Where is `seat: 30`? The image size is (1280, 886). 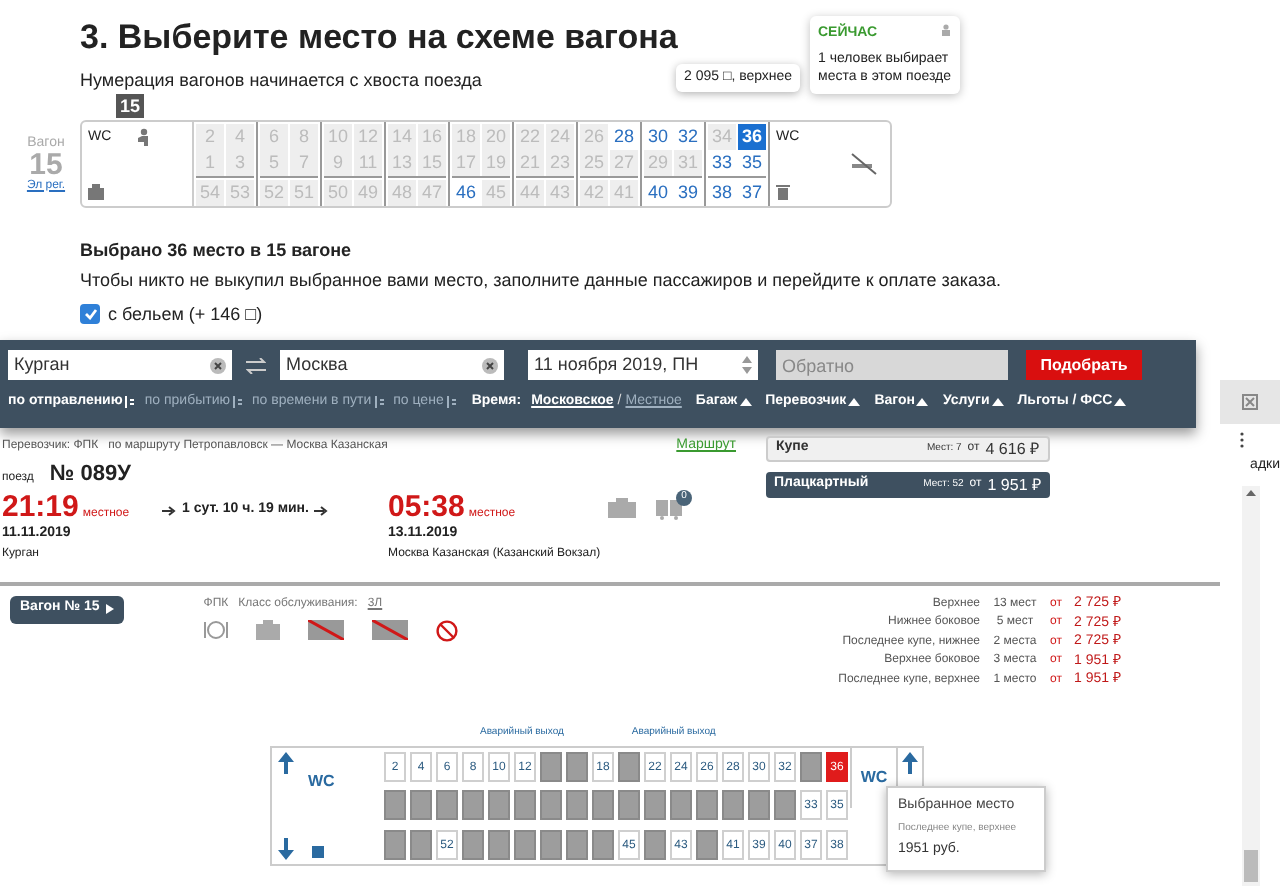
seat: 30 is located at coordinates (658, 136).